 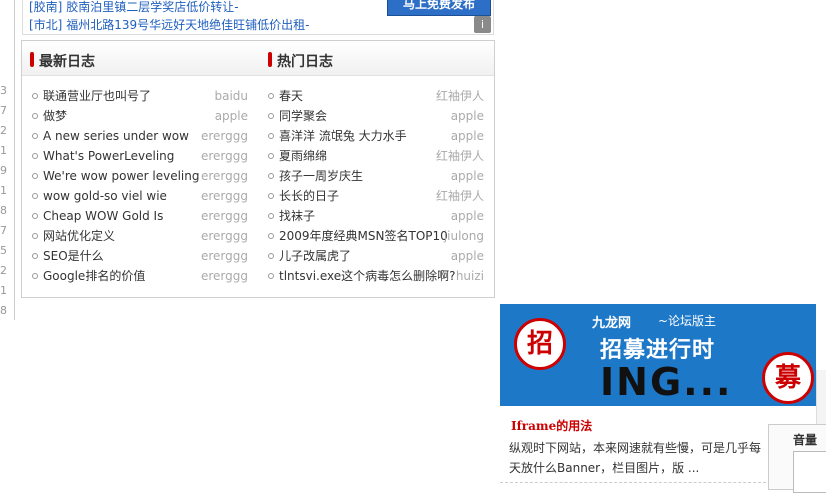 I want to click on latest-blog-item: We're wow power leveling ererggg, so click(x=140, y=177).